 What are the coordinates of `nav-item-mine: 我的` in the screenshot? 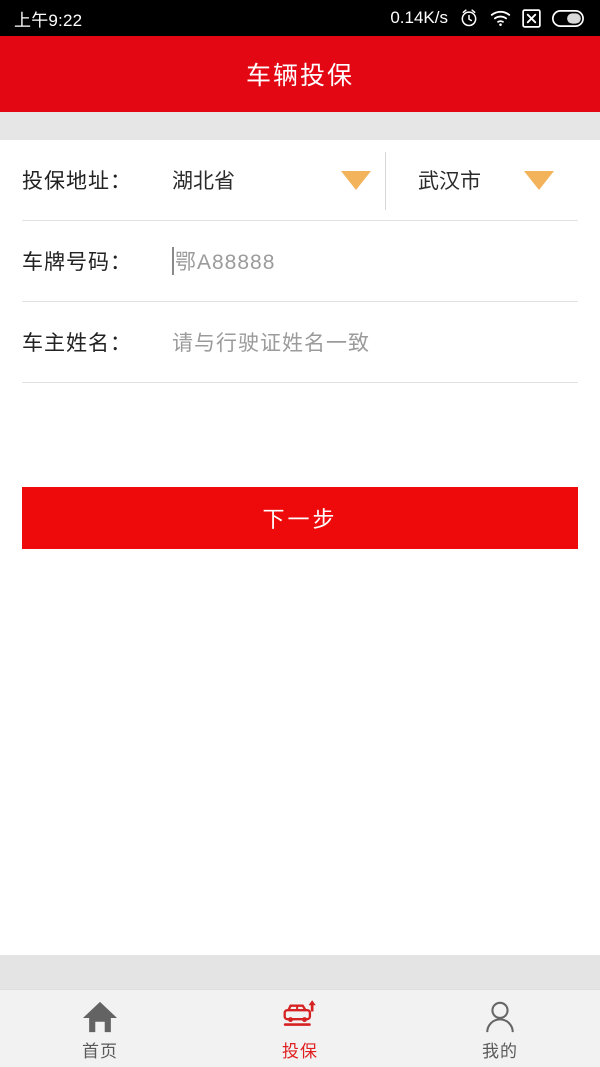 It's located at (500, 1028).